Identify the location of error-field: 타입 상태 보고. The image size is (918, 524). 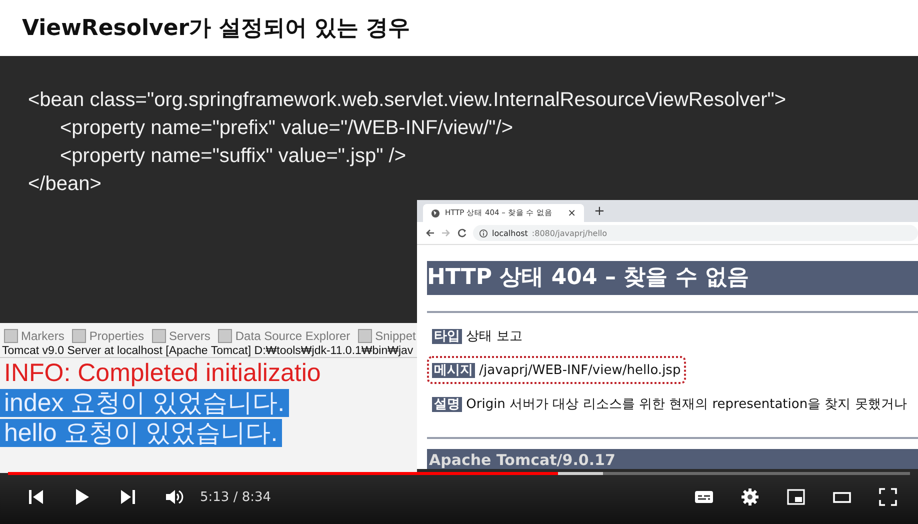
(477, 336).